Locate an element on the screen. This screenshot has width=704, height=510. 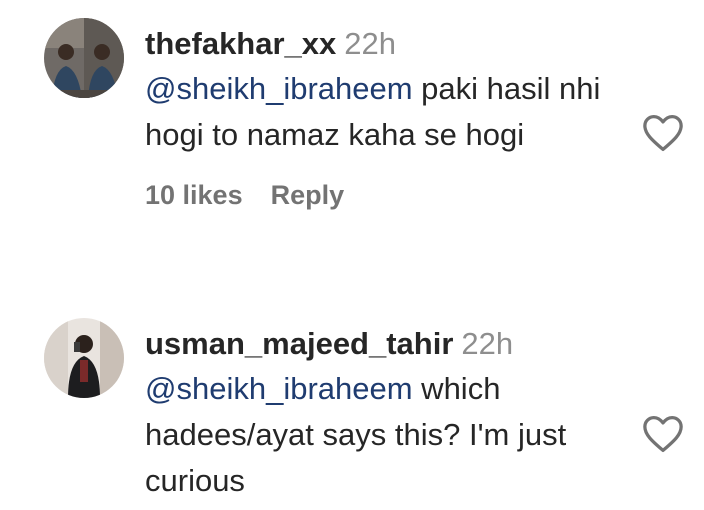
comment-header: usman_majeed_tahir 22h is located at coordinates (385, 344).